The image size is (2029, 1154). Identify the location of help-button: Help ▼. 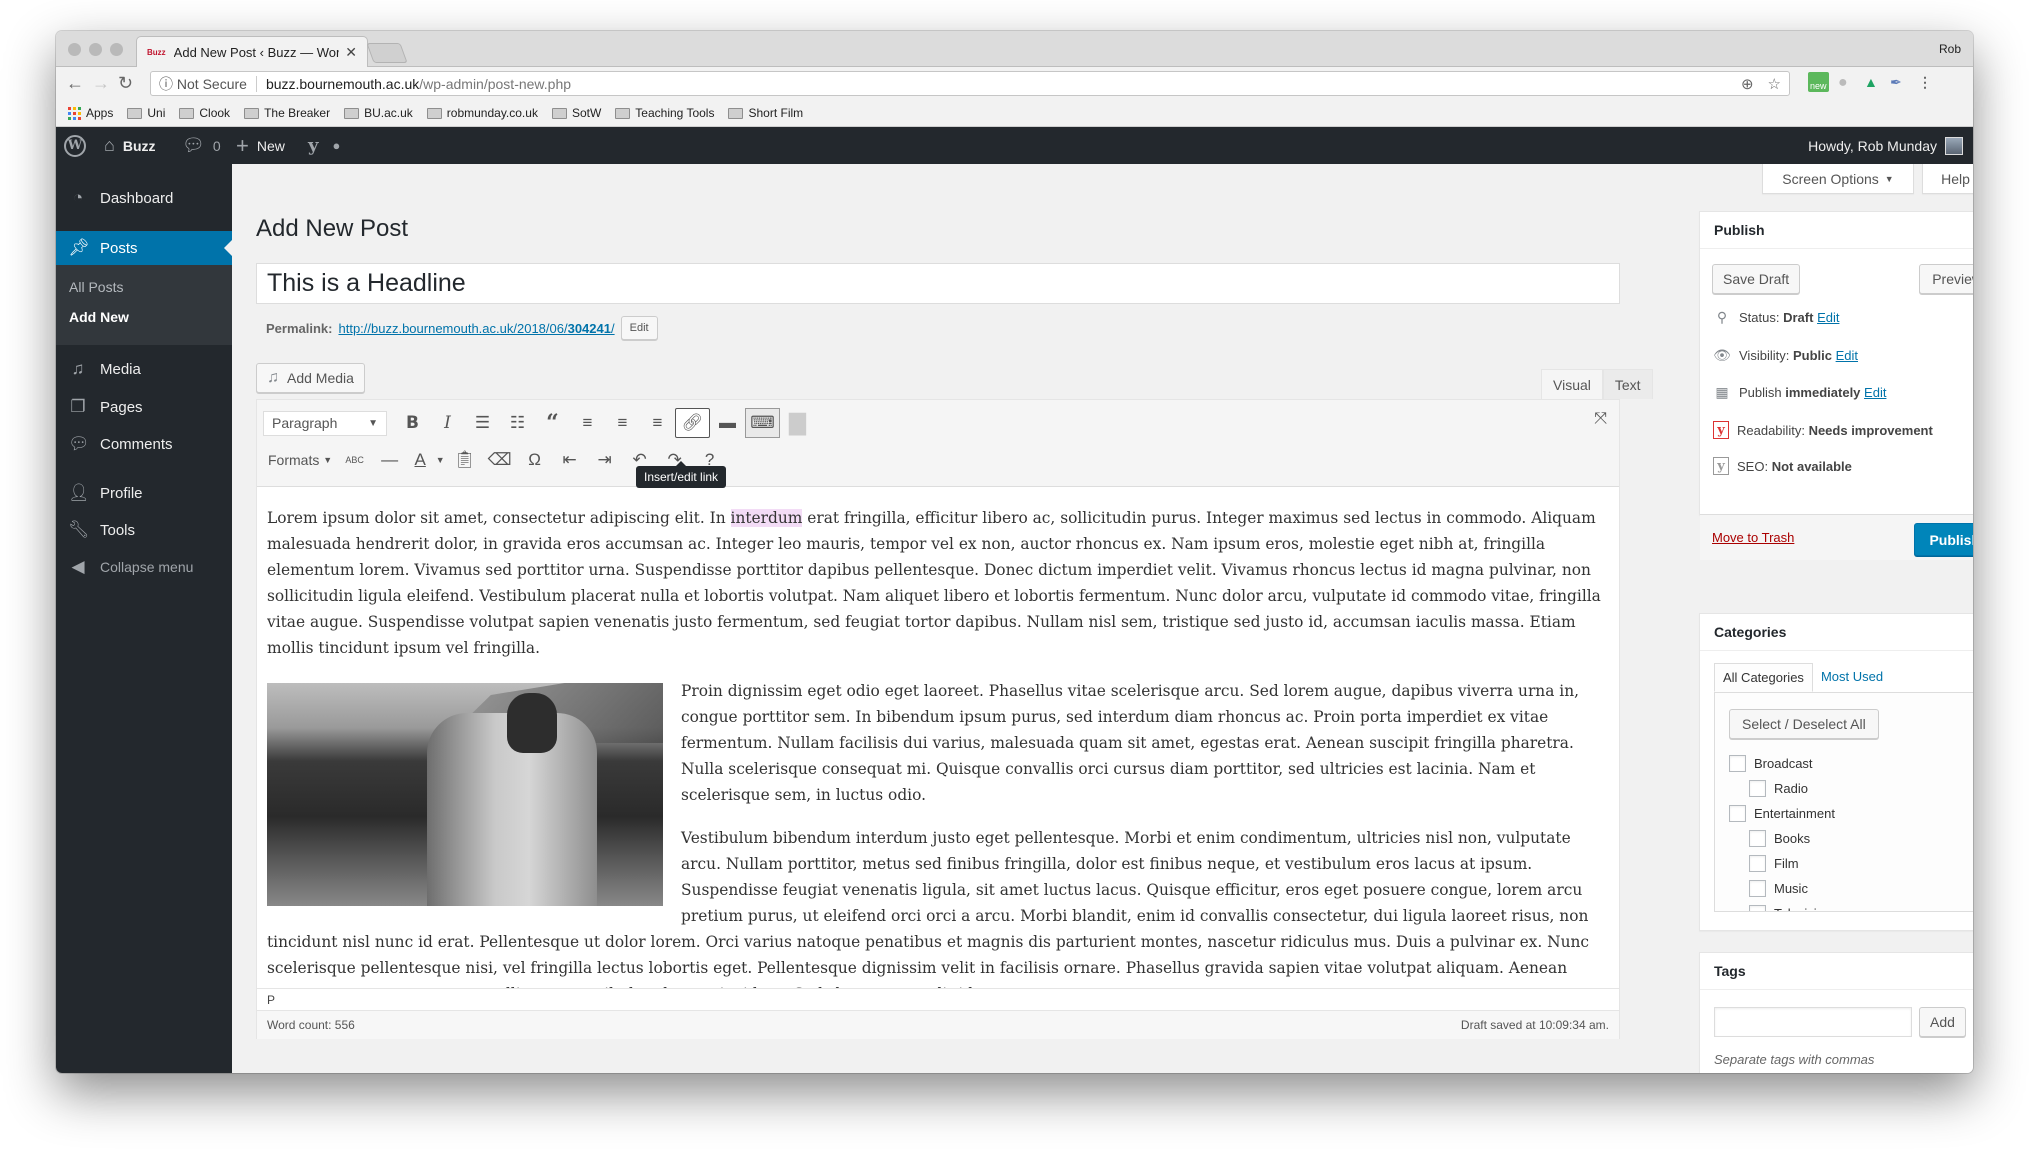
(1947, 179).